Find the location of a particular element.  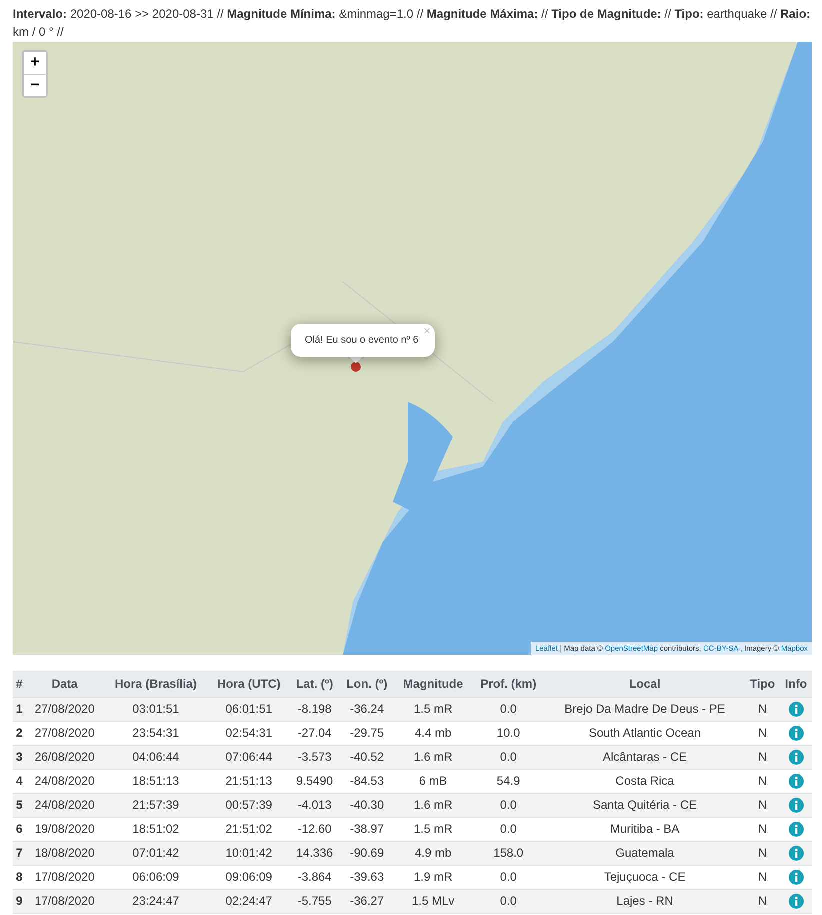

table-cell: 06:01:51 is located at coordinates (249, 709).